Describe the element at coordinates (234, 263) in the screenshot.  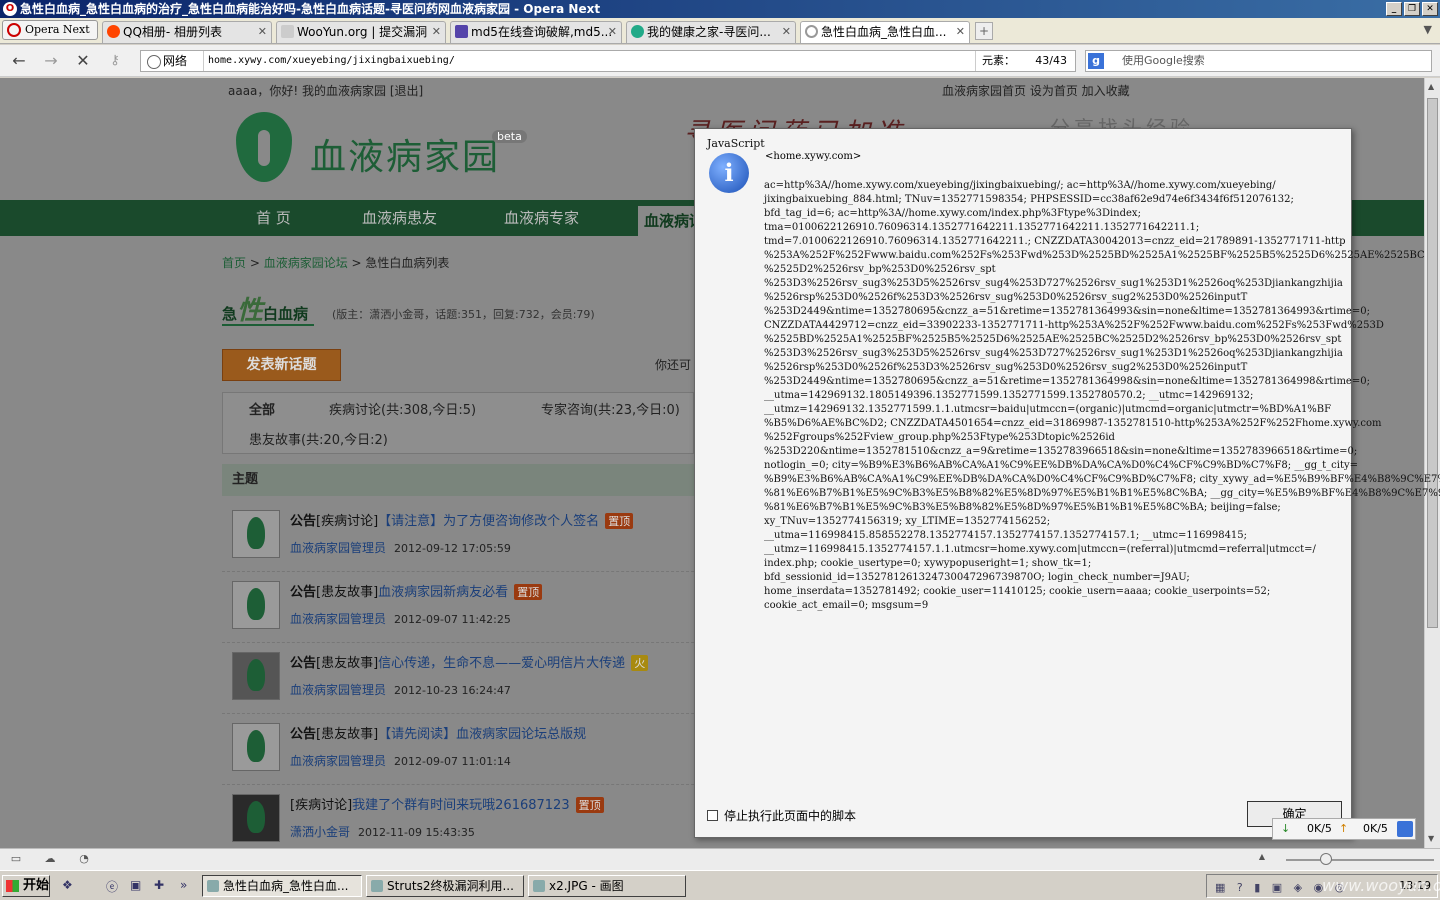
I see `breadcrumb-home: 首页` at that location.